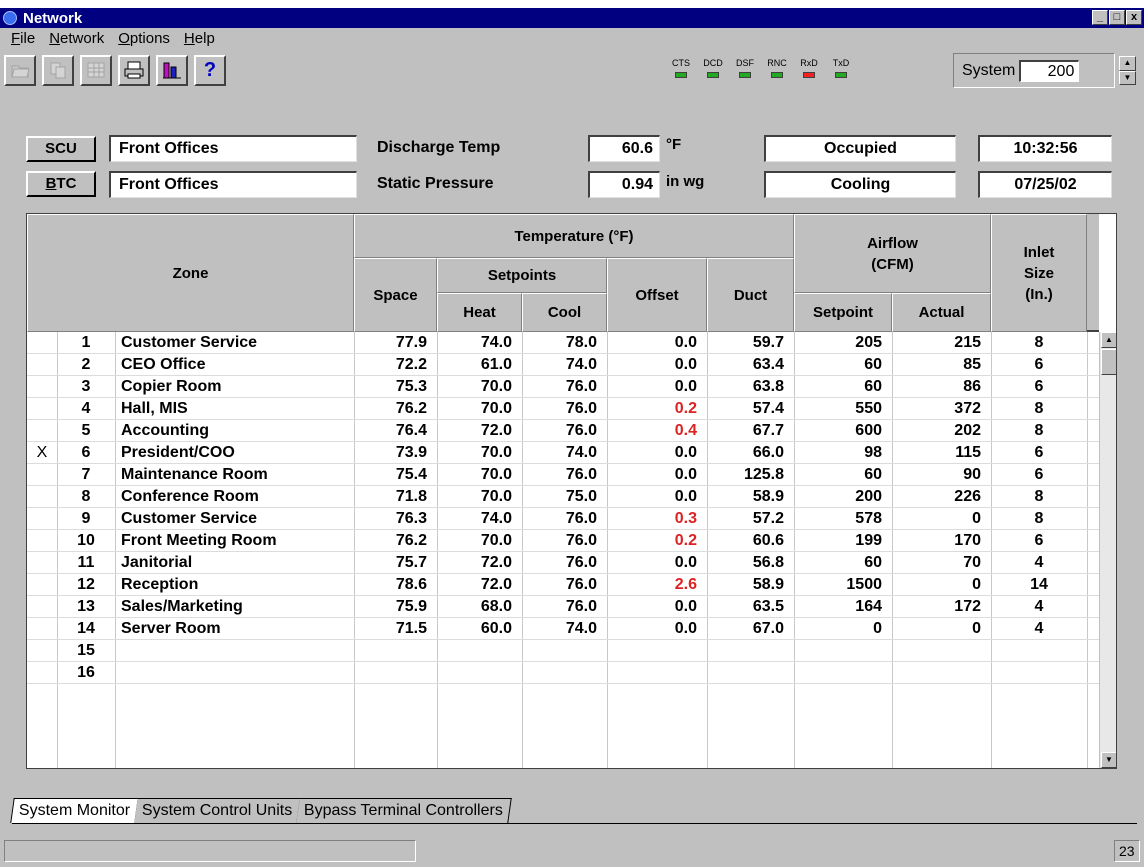  Describe the element at coordinates (172, 70) in the screenshot. I see `trend-button` at that location.